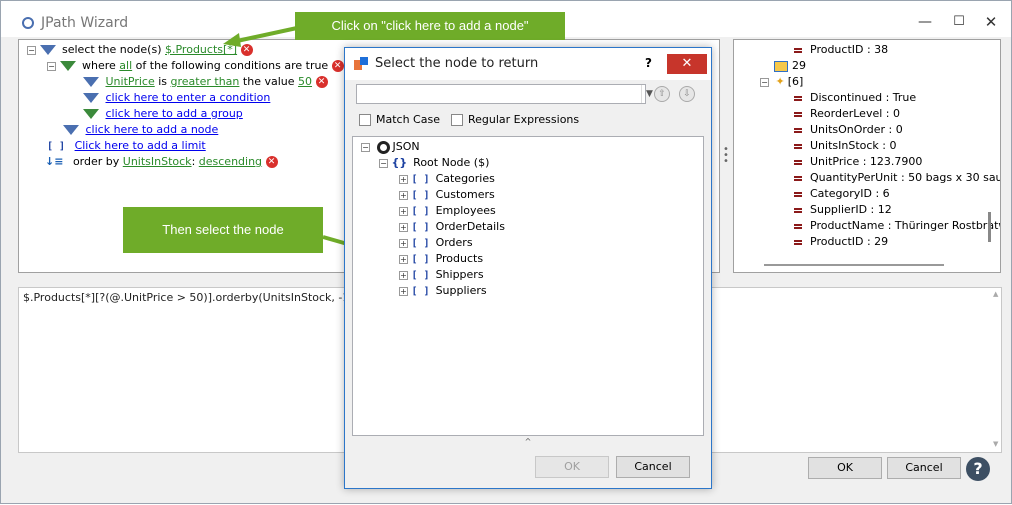  I want to click on previous-match-button: ⇧, so click(662, 94).